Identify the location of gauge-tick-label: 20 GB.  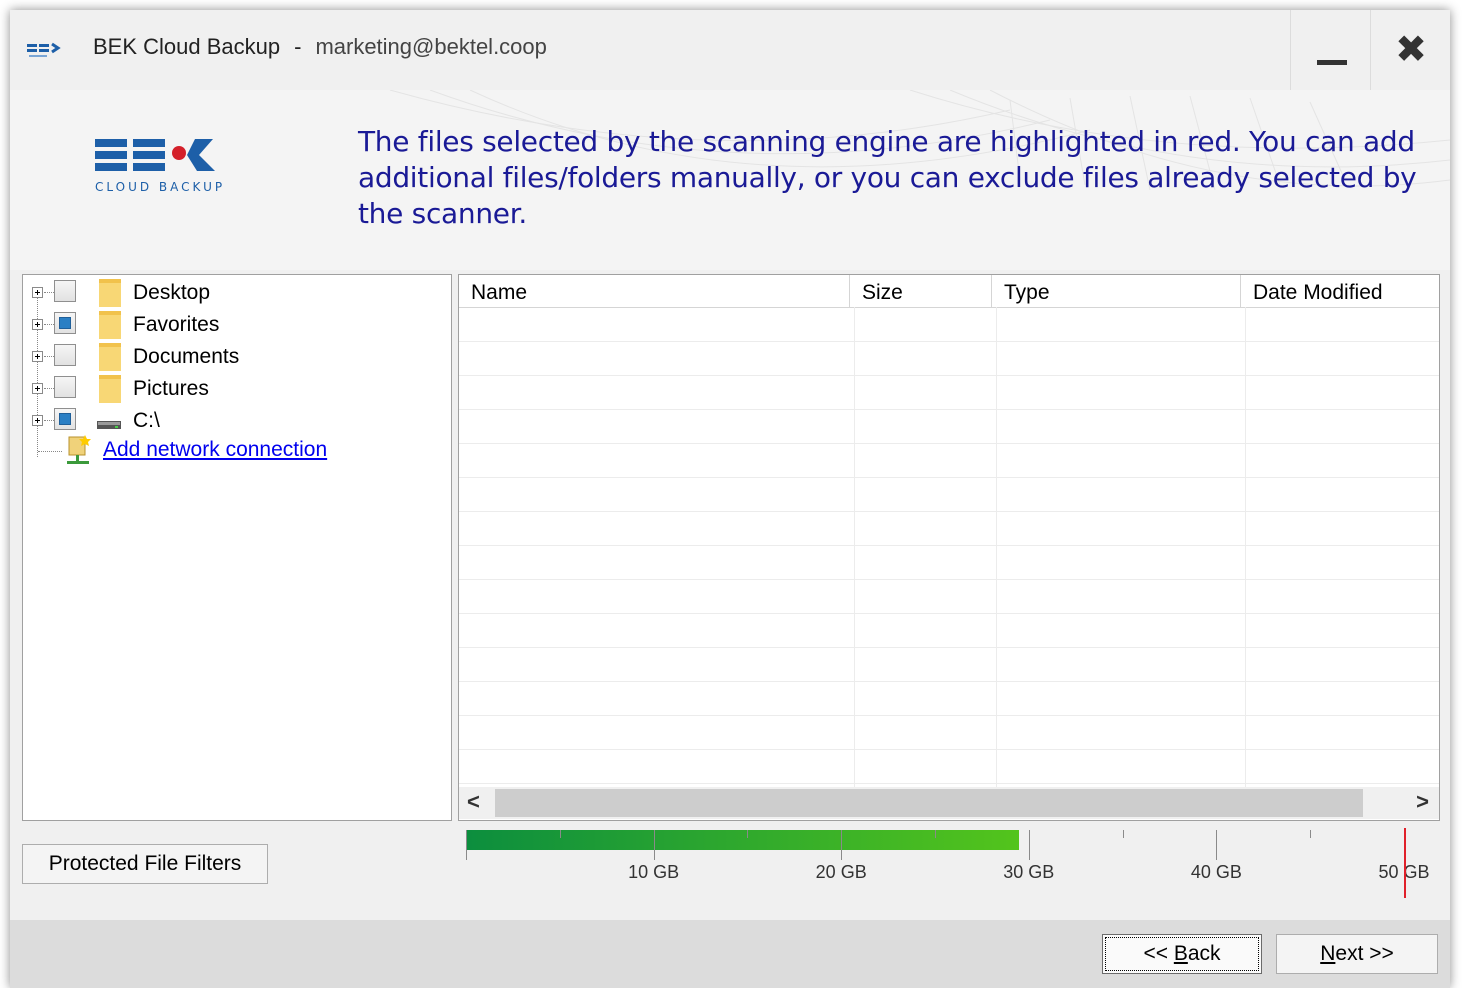
(841, 872).